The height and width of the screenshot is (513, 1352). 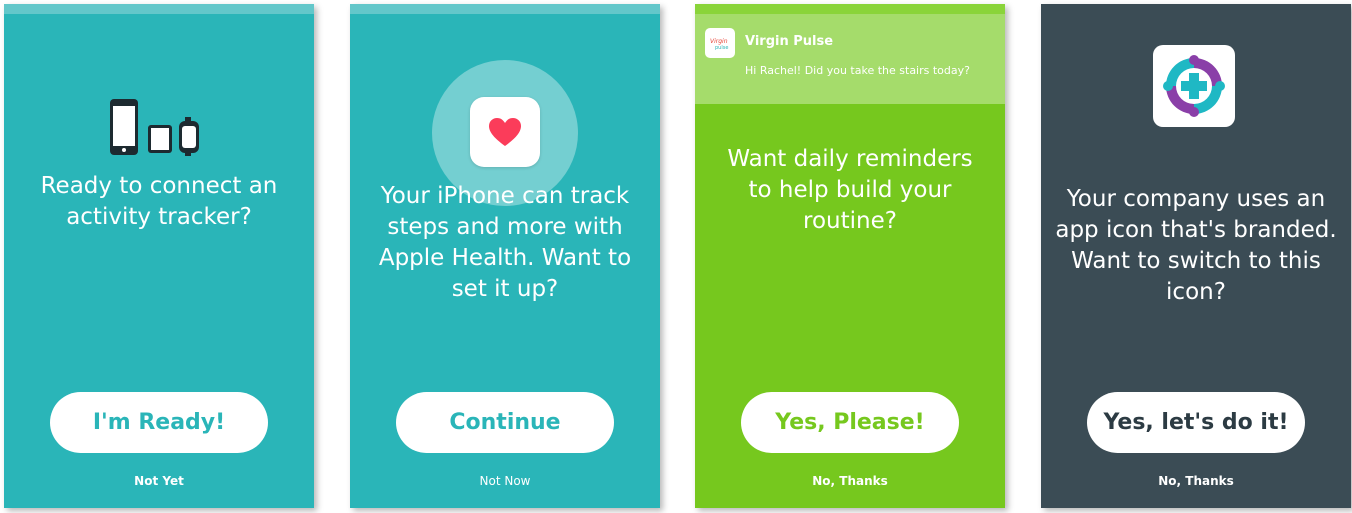 I want to click on notification-title: Virgin Pulse, so click(x=789, y=41).